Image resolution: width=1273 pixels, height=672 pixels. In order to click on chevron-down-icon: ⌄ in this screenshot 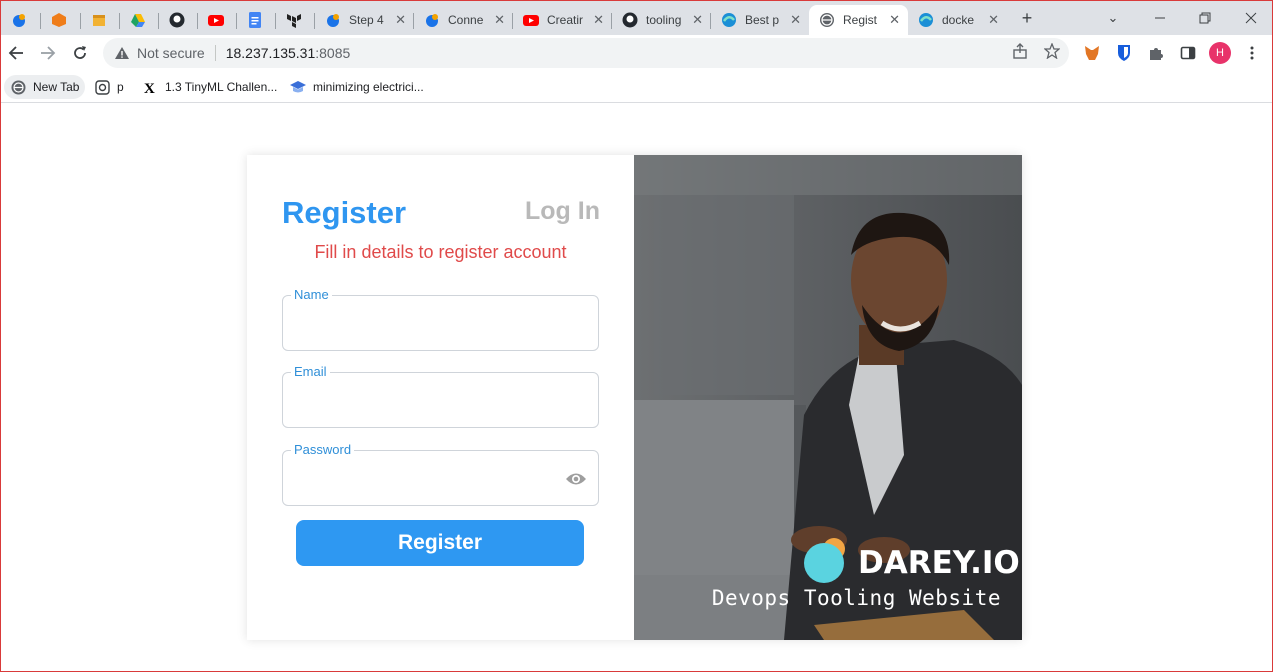, I will do `click(1113, 18)`.